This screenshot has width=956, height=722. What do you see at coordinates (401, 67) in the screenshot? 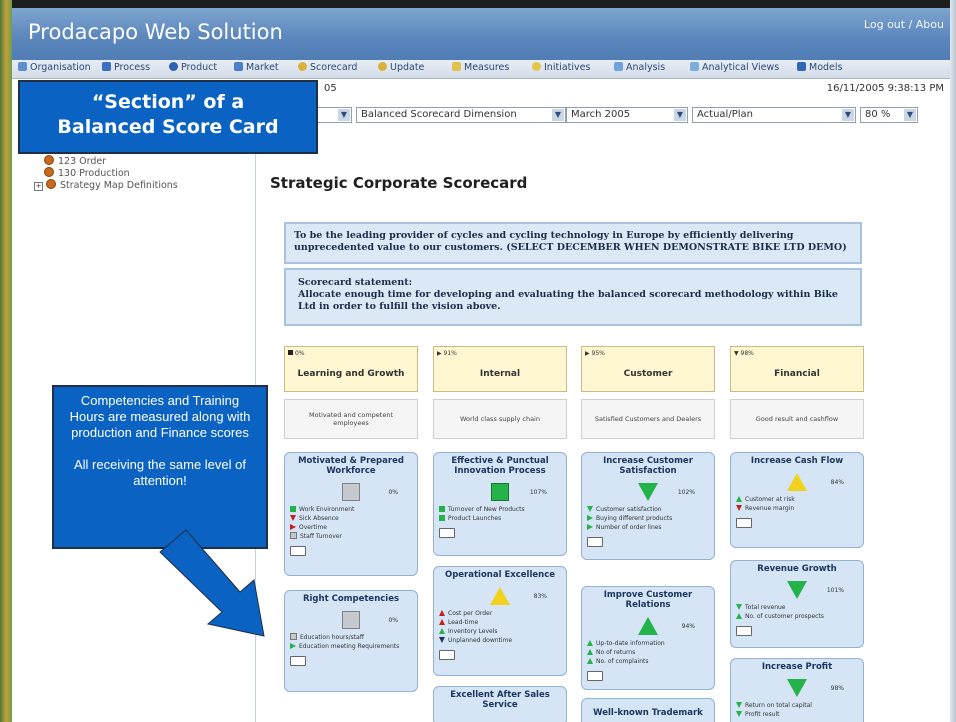
I see `menu-update: Update` at bounding box center [401, 67].